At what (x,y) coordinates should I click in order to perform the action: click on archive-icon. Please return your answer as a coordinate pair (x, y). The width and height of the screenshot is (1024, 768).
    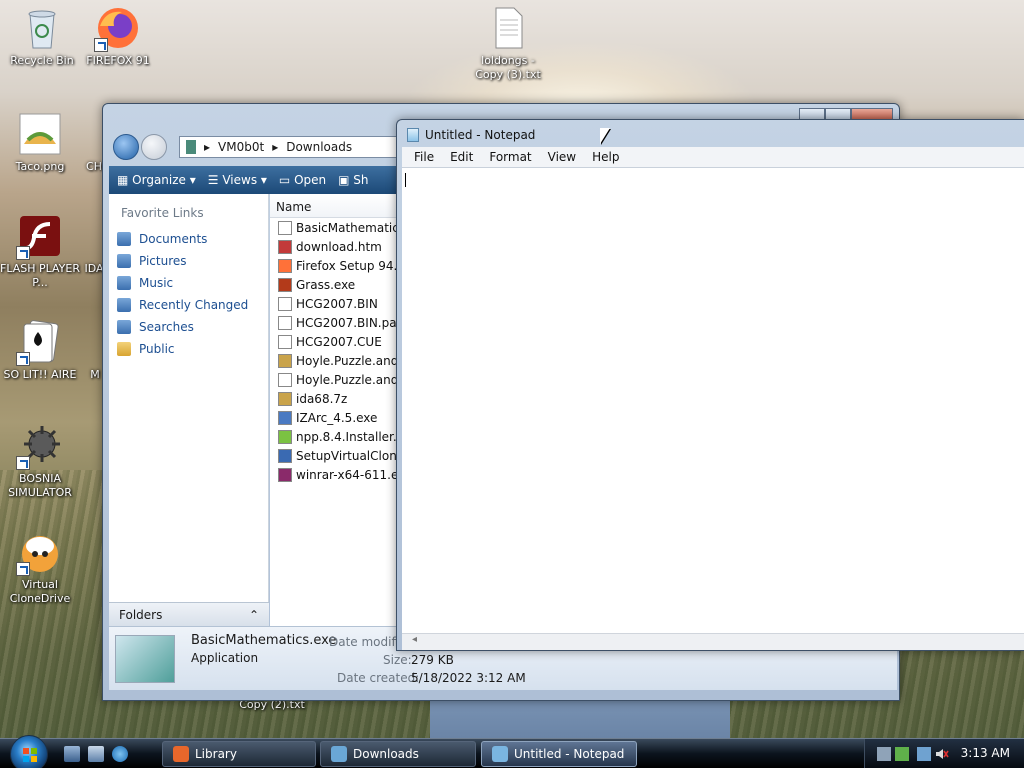
    Looking at the image, I should click on (285, 398).